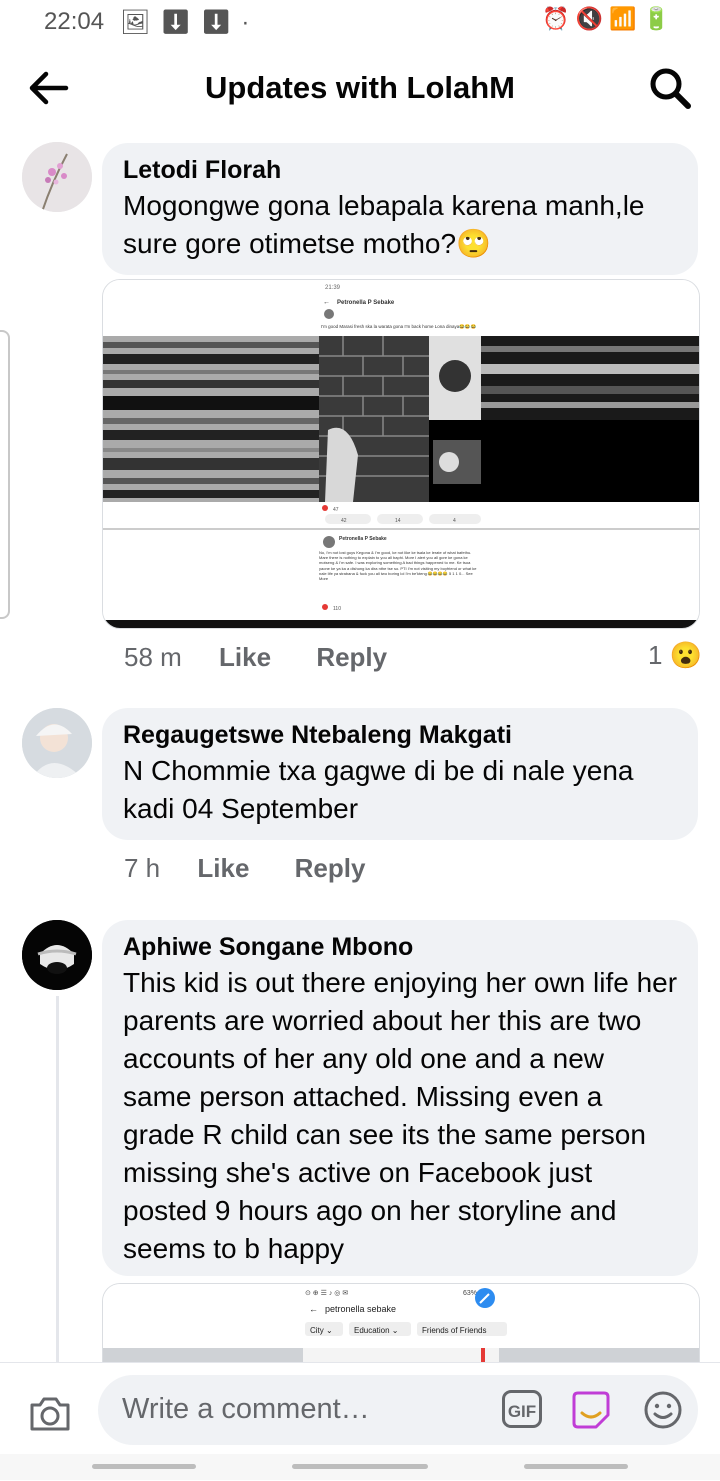 This screenshot has width=720, height=1481. What do you see at coordinates (366, 303) in the screenshot?
I see `attach1-profile-name: Petronella P Sebake` at bounding box center [366, 303].